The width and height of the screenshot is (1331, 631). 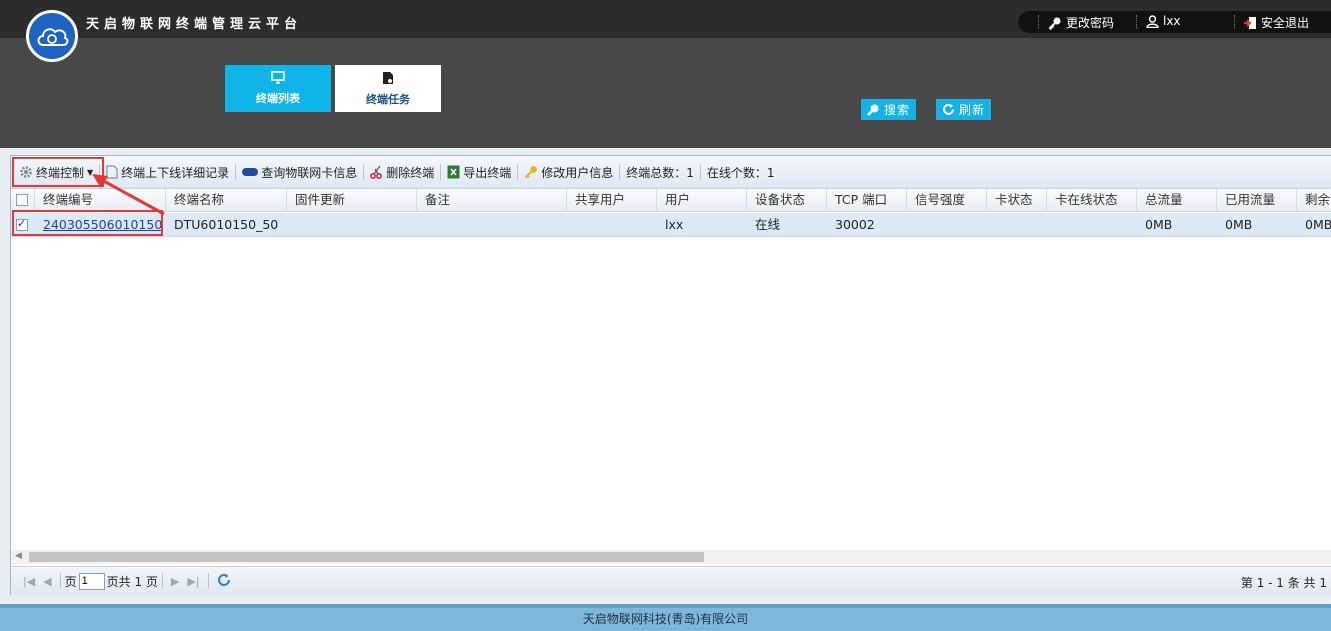 What do you see at coordinates (1017, 200) in the screenshot?
I see `col-card-status: 卡状态` at bounding box center [1017, 200].